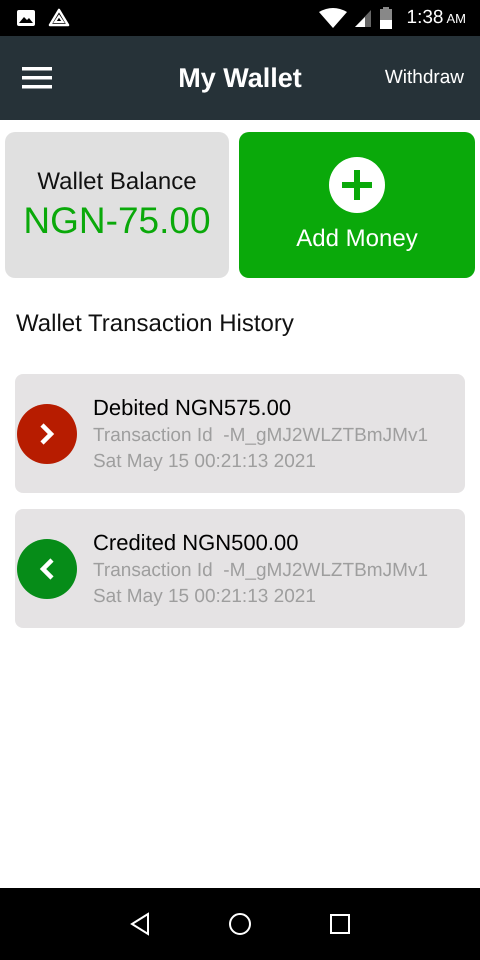 The width and height of the screenshot is (480, 960). Describe the element at coordinates (240, 78) in the screenshot. I see `app-title: My Wallet` at that location.